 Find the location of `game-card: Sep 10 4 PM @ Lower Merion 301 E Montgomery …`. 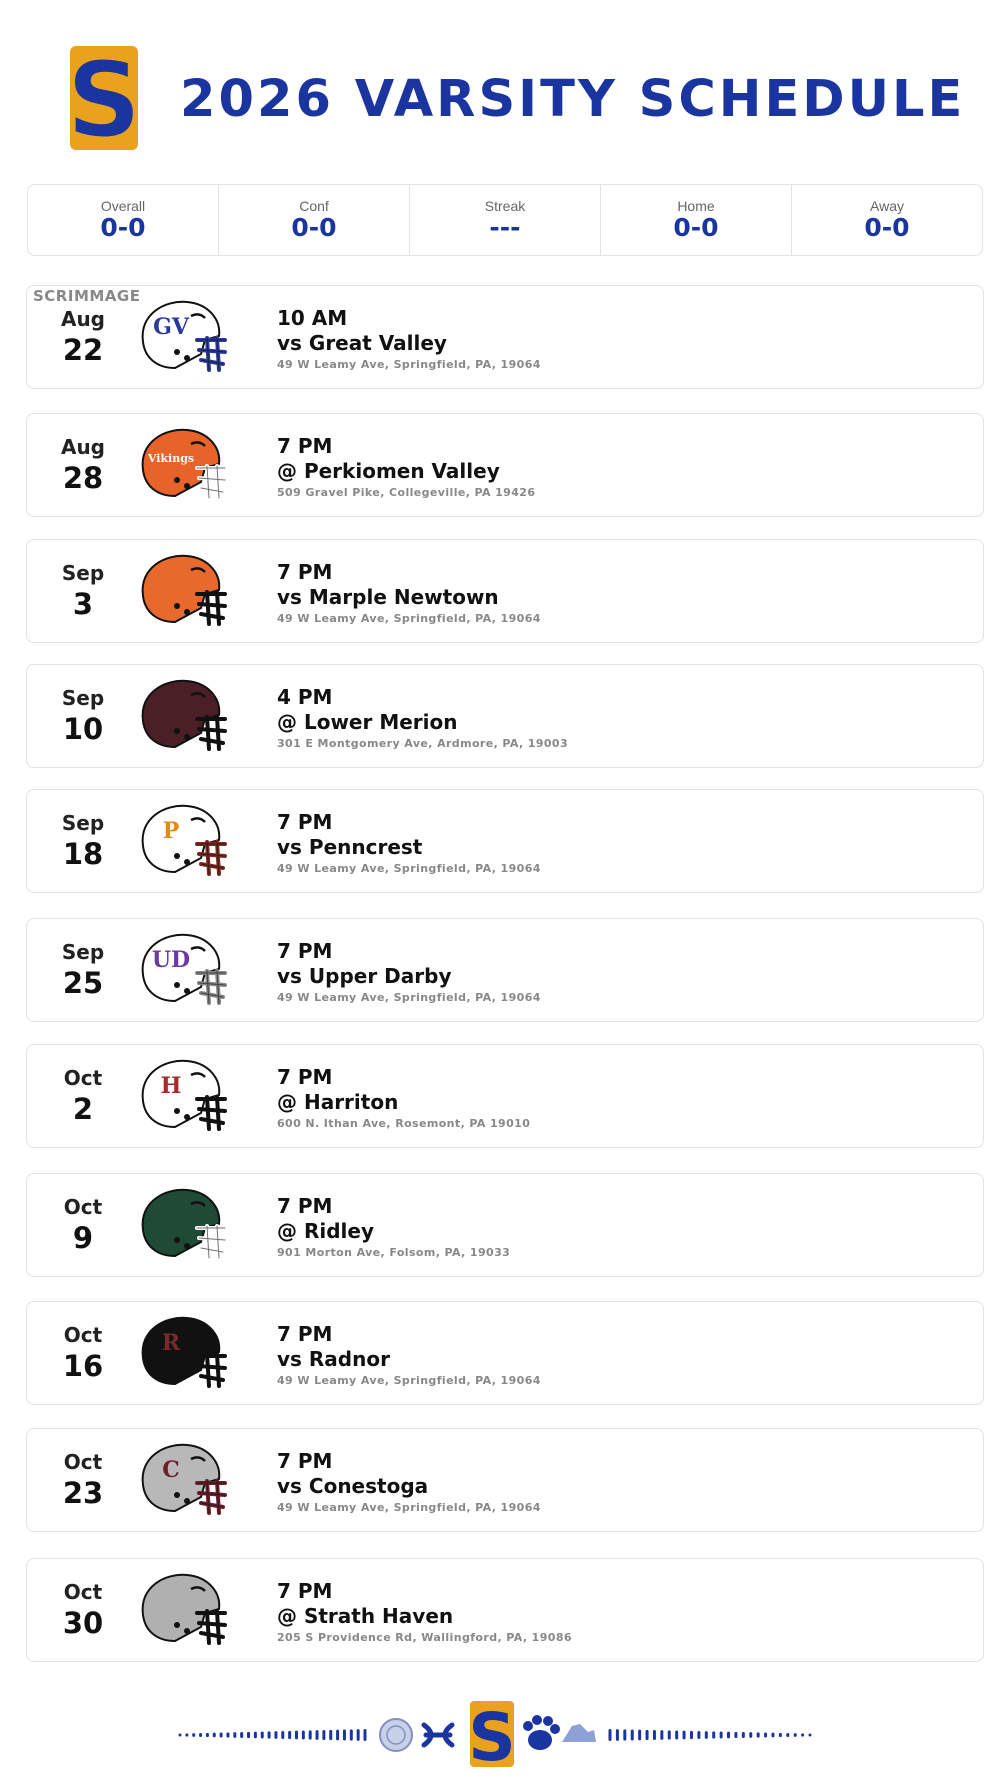

game-card: Sep 10 4 PM @ Lower Merion 301 E Montgomery … is located at coordinates (505, 716).